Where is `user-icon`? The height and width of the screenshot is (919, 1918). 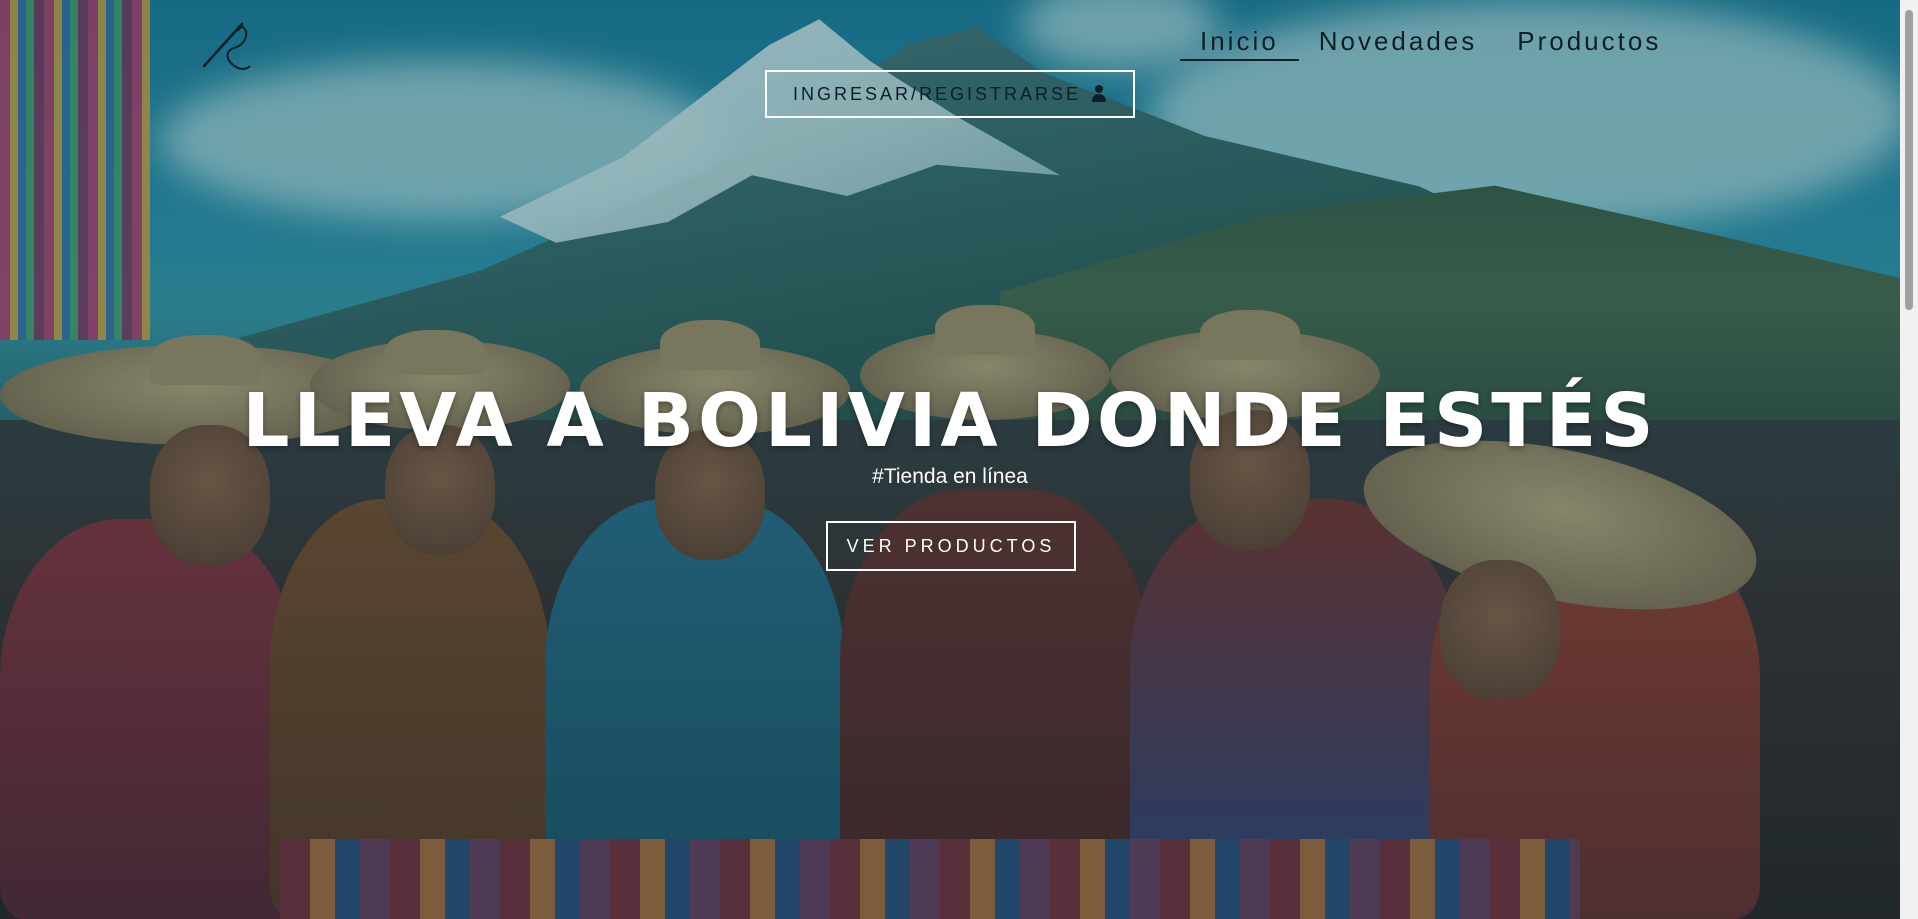 user-icon is located at coordinates (1099, 94).